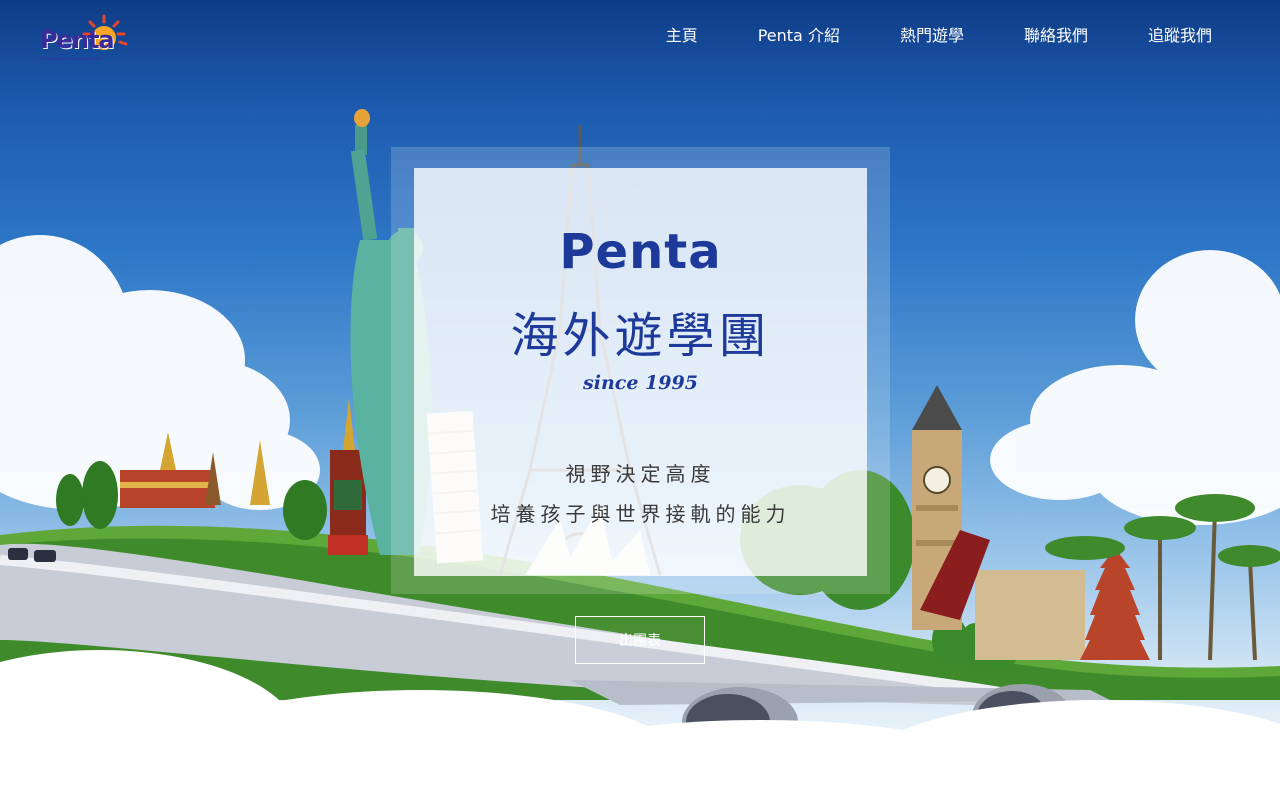 This screenshot has width=1280, height=800. I want to click on nav-about-penta: Penta 介紹, so click(799, 36).